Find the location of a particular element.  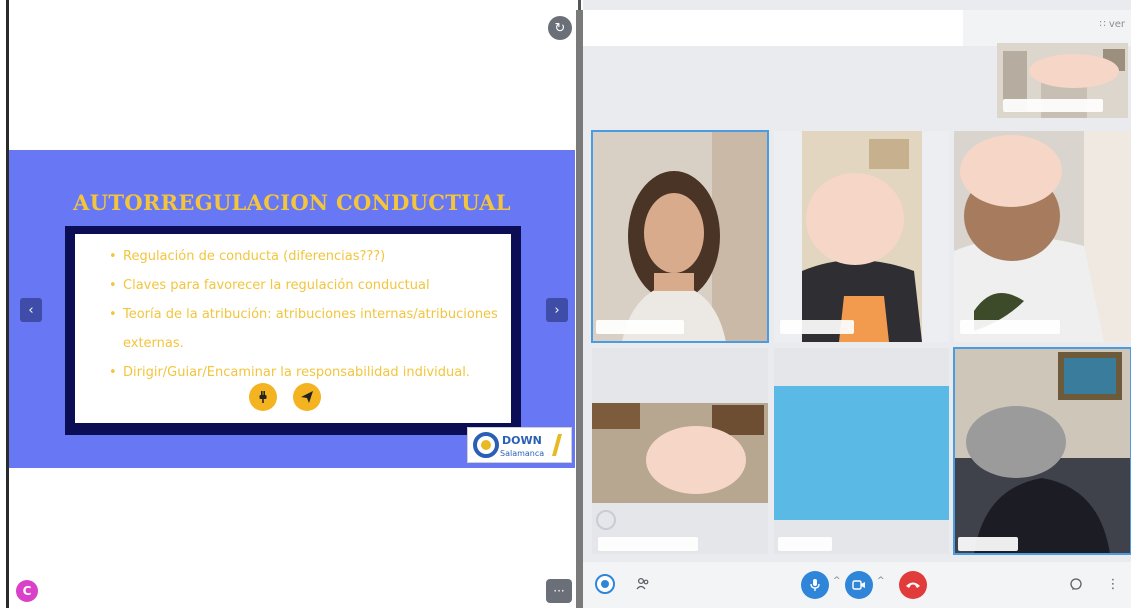

status-indicator-icon is located at coordinates (605, 584).